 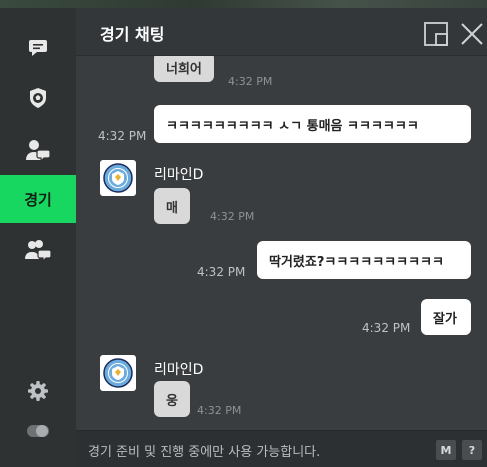 What do you see at coordinates (446, 450) in the screenshot?
I see `macro-button: M` at bounding box center [446, 450].